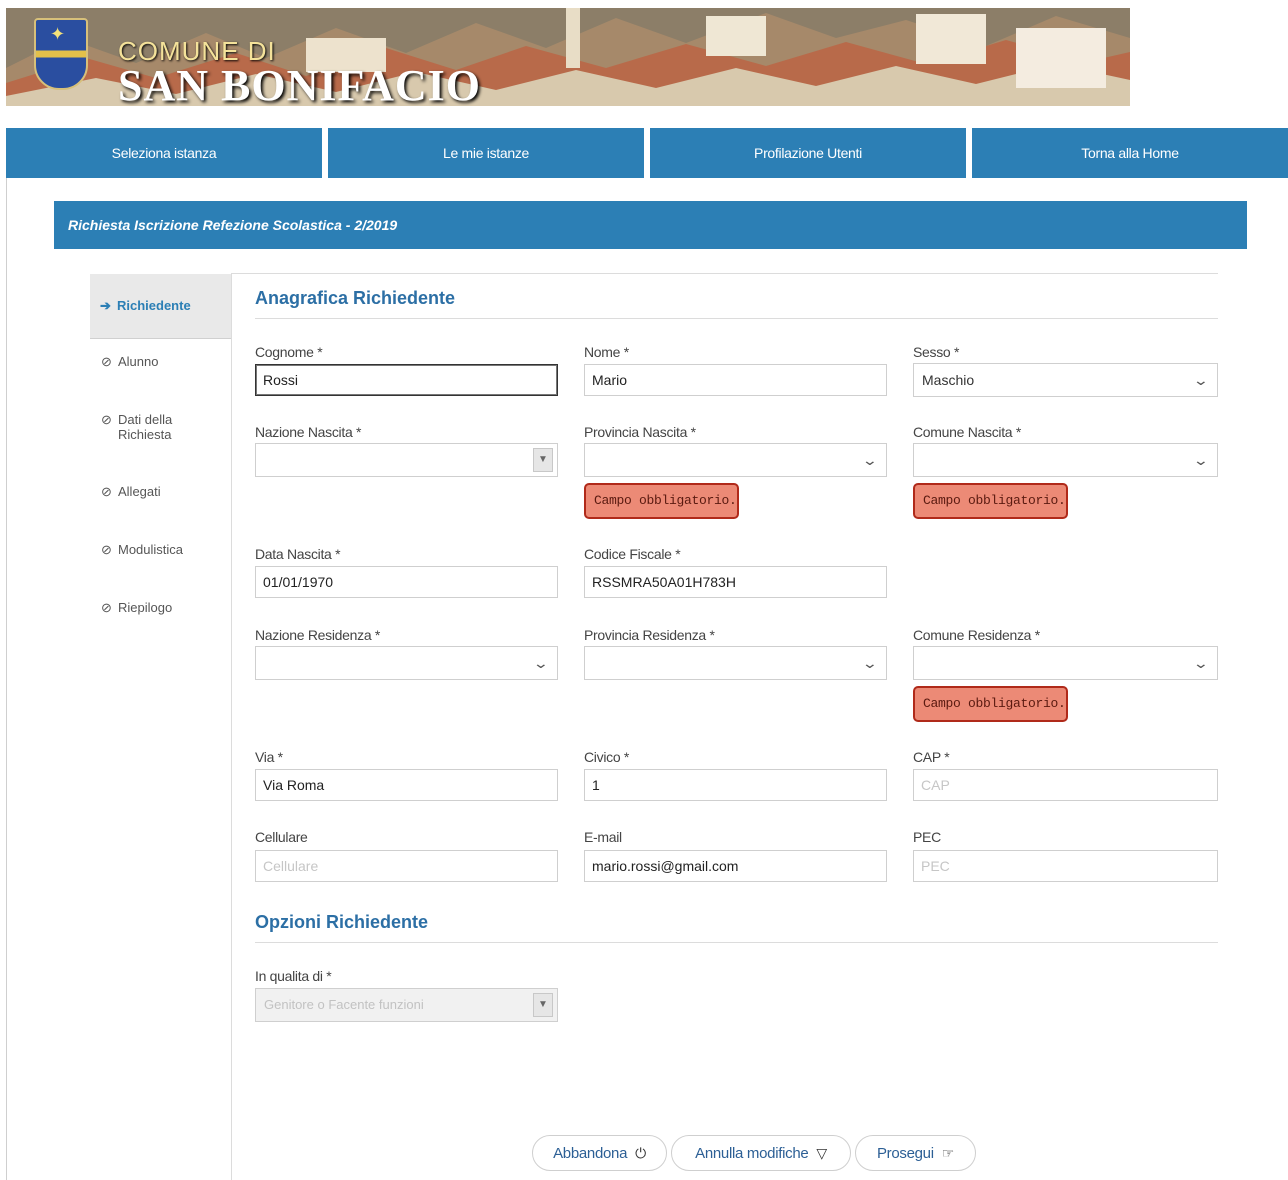 The height and width of the screenshot is (1180, 1288). Describe the element at coordinates (948, 380) in the screenshot. I see `sesso-value: Maschio` at that location.